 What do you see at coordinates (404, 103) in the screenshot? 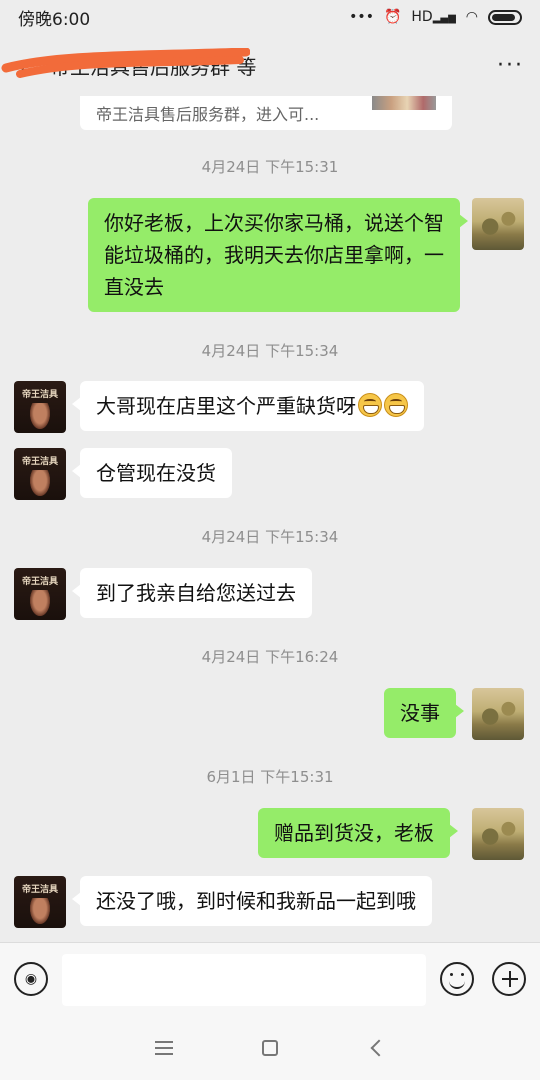
I see `group-thumbnail` at bounding box center [404, 103].